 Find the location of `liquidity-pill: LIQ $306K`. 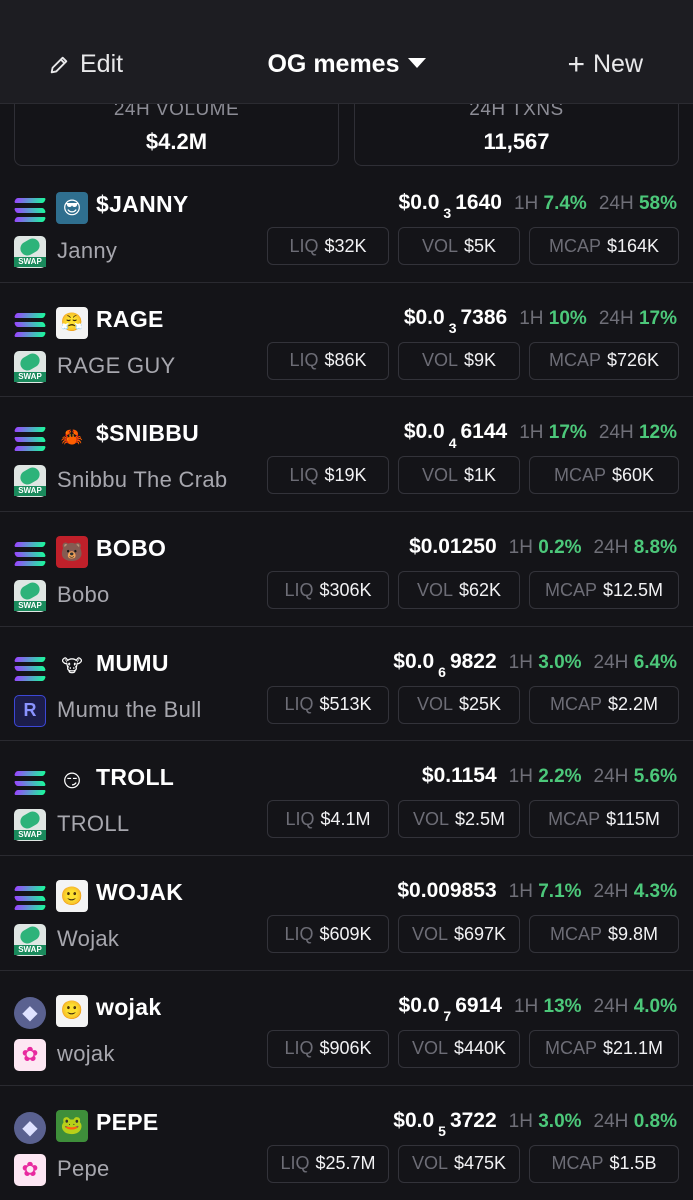

liquidity-pill: LIQ $306K is located at coordinates (328, 590).